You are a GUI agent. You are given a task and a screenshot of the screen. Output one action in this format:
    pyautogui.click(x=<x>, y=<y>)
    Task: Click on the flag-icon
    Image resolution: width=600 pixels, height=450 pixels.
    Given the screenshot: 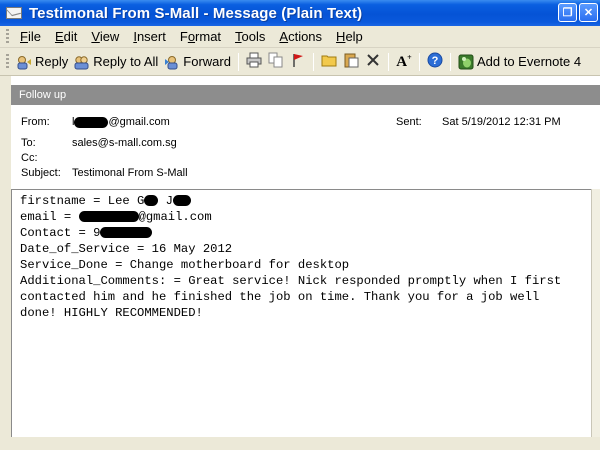 What is the action you would take?
    pyautogui.click(x=298, y=61)
    